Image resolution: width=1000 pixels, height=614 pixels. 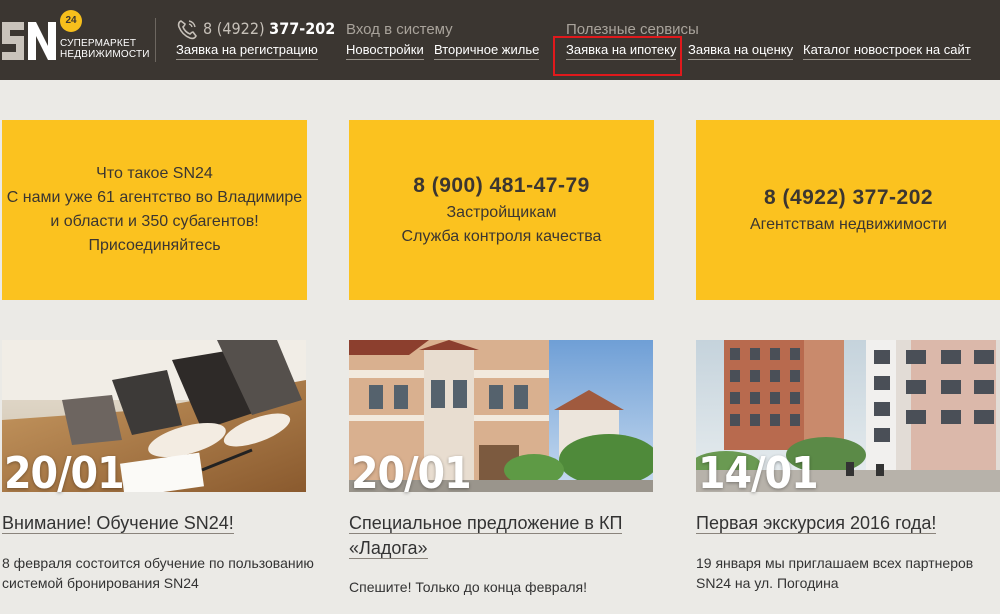 I want to click on phone-icon, so click(x=187, y=30).